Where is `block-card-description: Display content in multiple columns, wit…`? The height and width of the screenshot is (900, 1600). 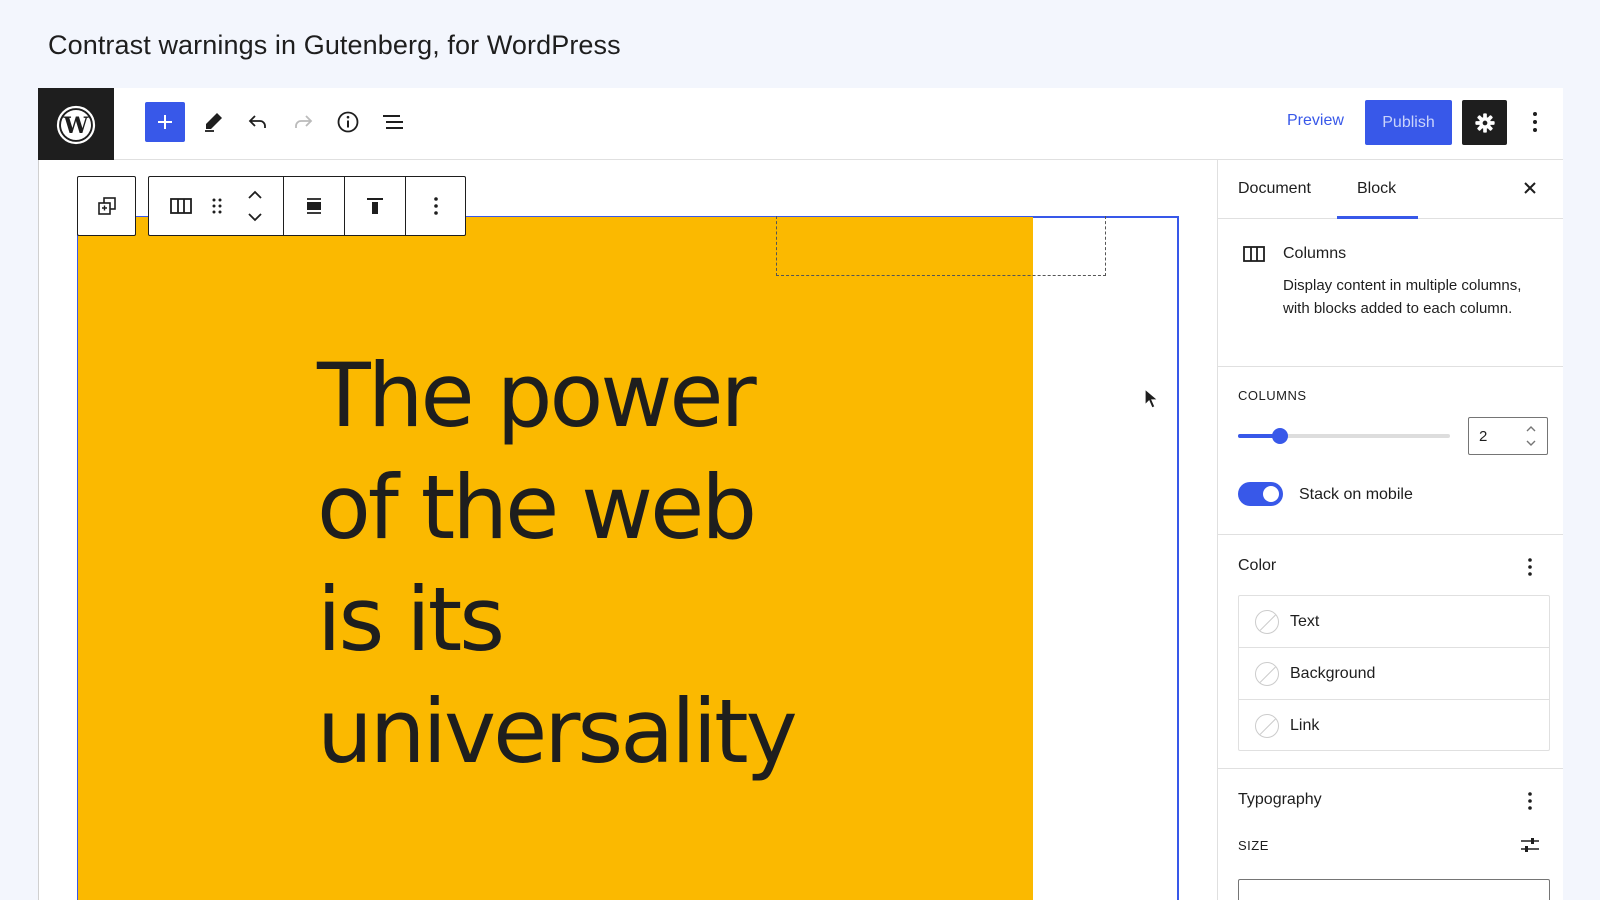 block-card-description: Display content in multiple columns, wit… is located at coordinates (1402, 297).